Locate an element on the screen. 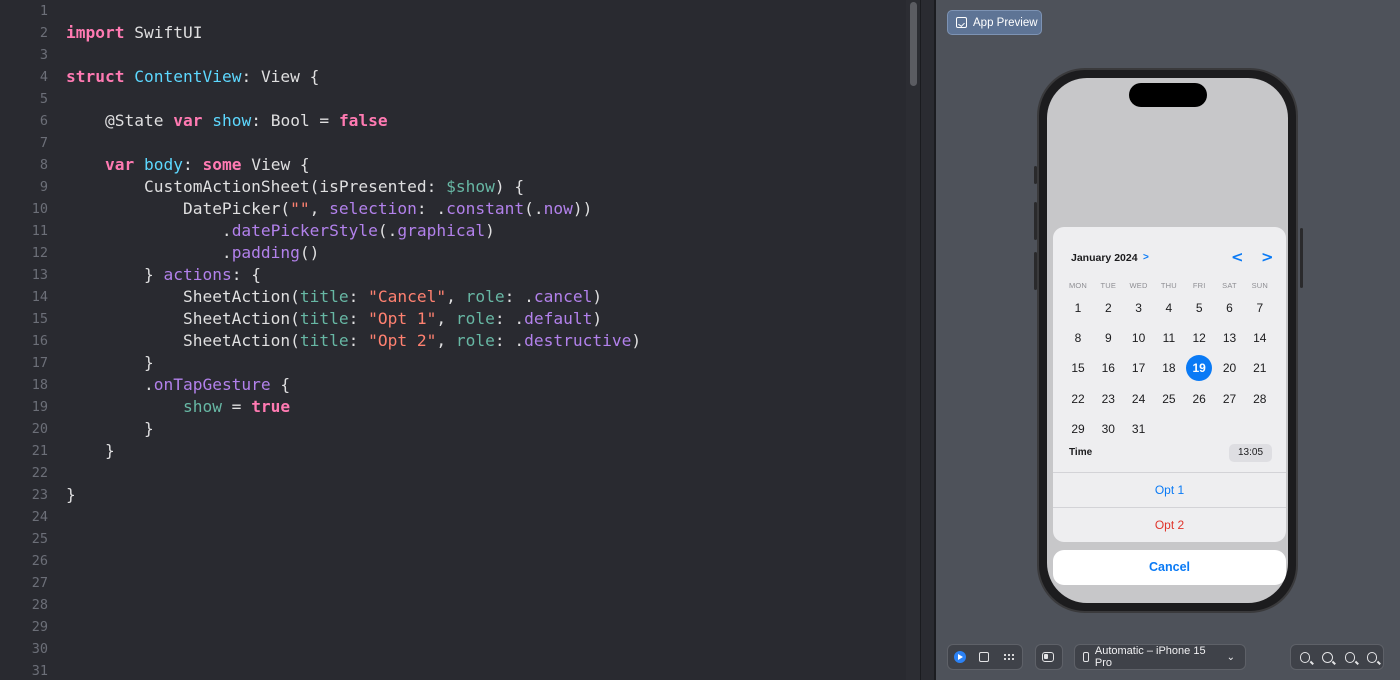  line-number: 2 is located at coordinates (43, 33).